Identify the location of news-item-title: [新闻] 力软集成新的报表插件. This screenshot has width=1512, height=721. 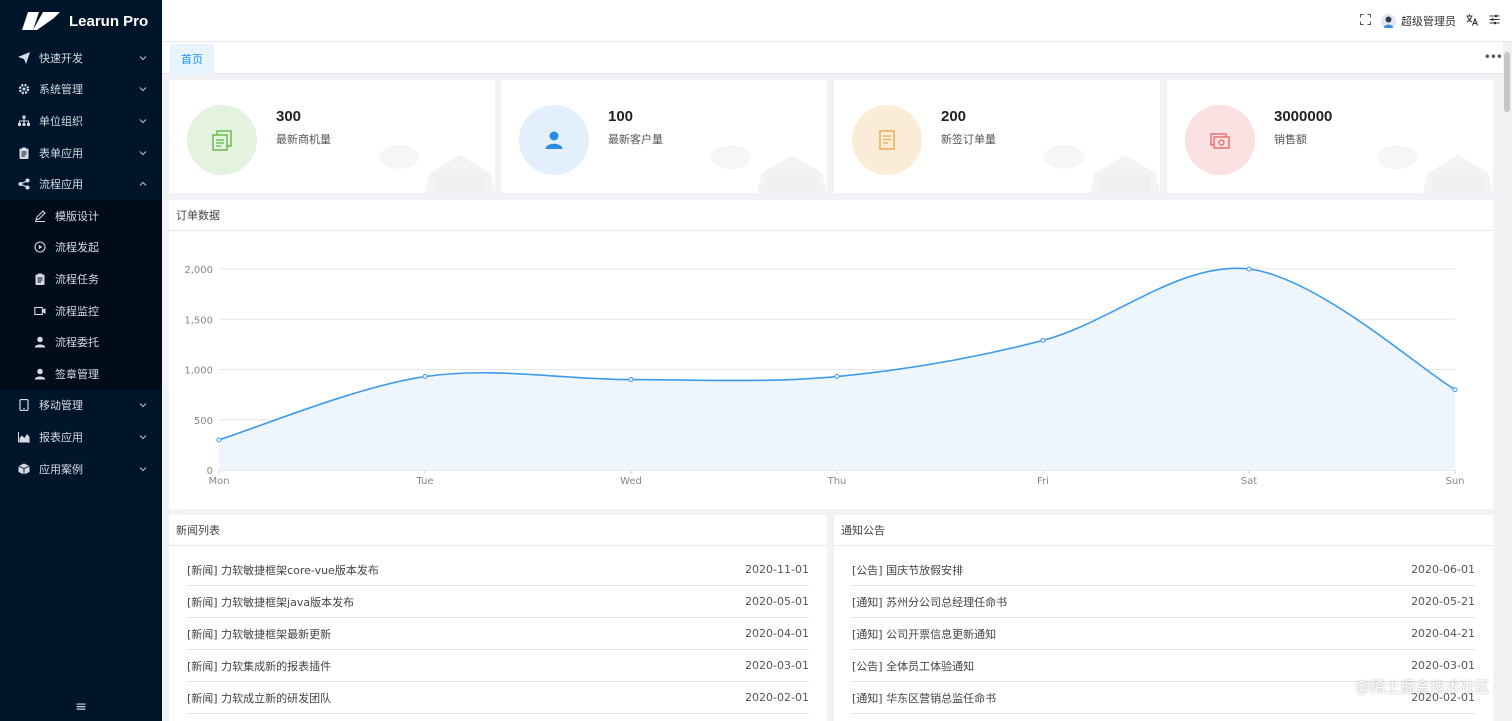
(259, 666).